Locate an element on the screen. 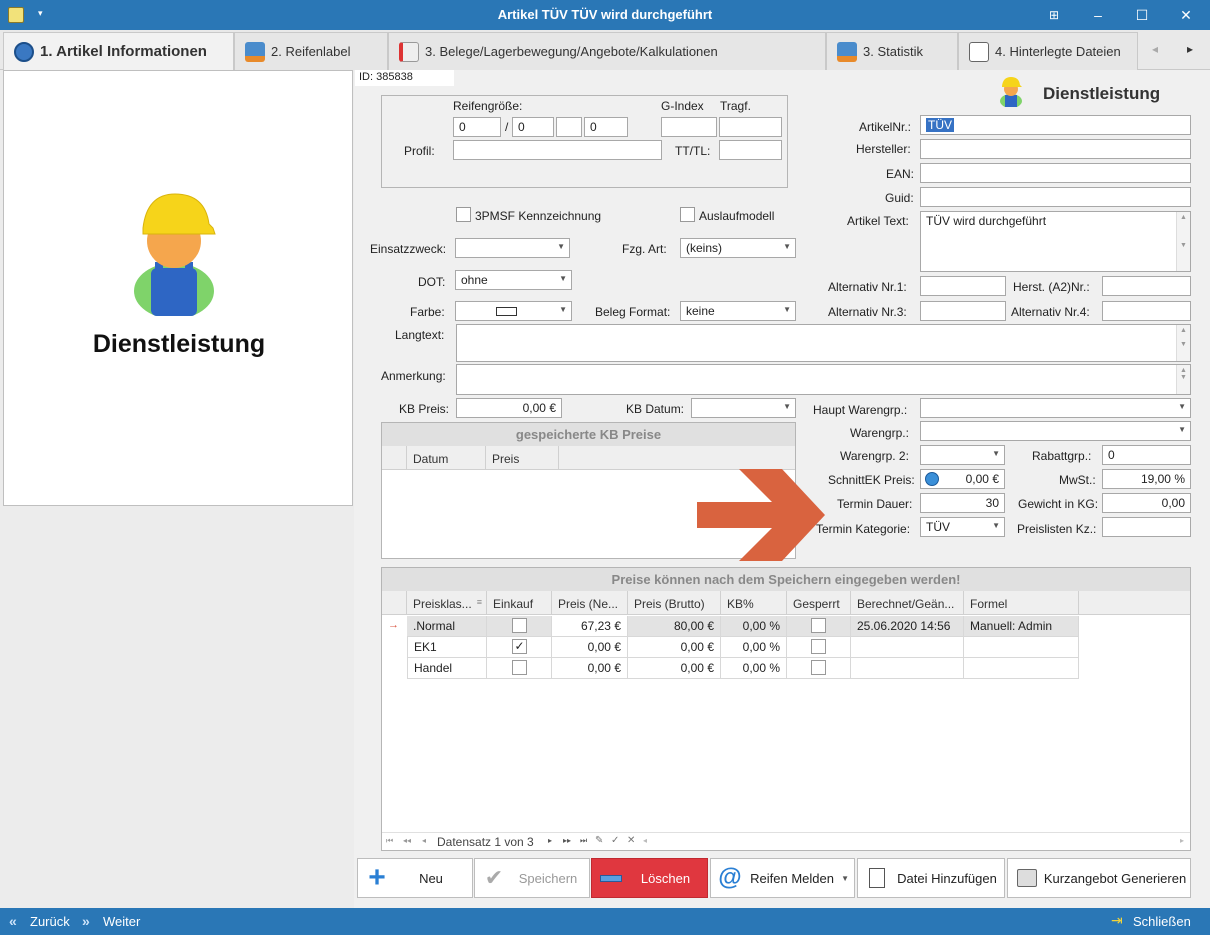  prices-col-einkauf: Einkauf is located at coordinates (519, 603).